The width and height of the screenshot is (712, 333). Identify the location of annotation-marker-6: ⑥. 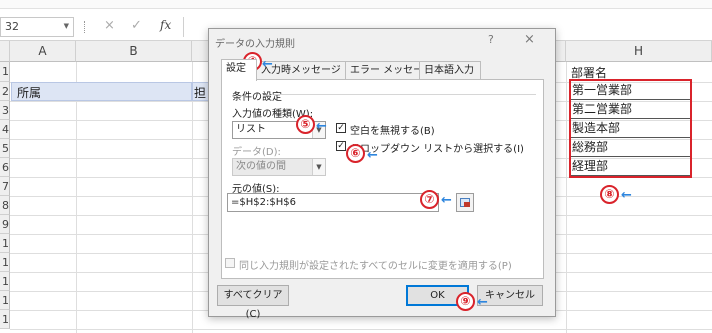
(355, 153).